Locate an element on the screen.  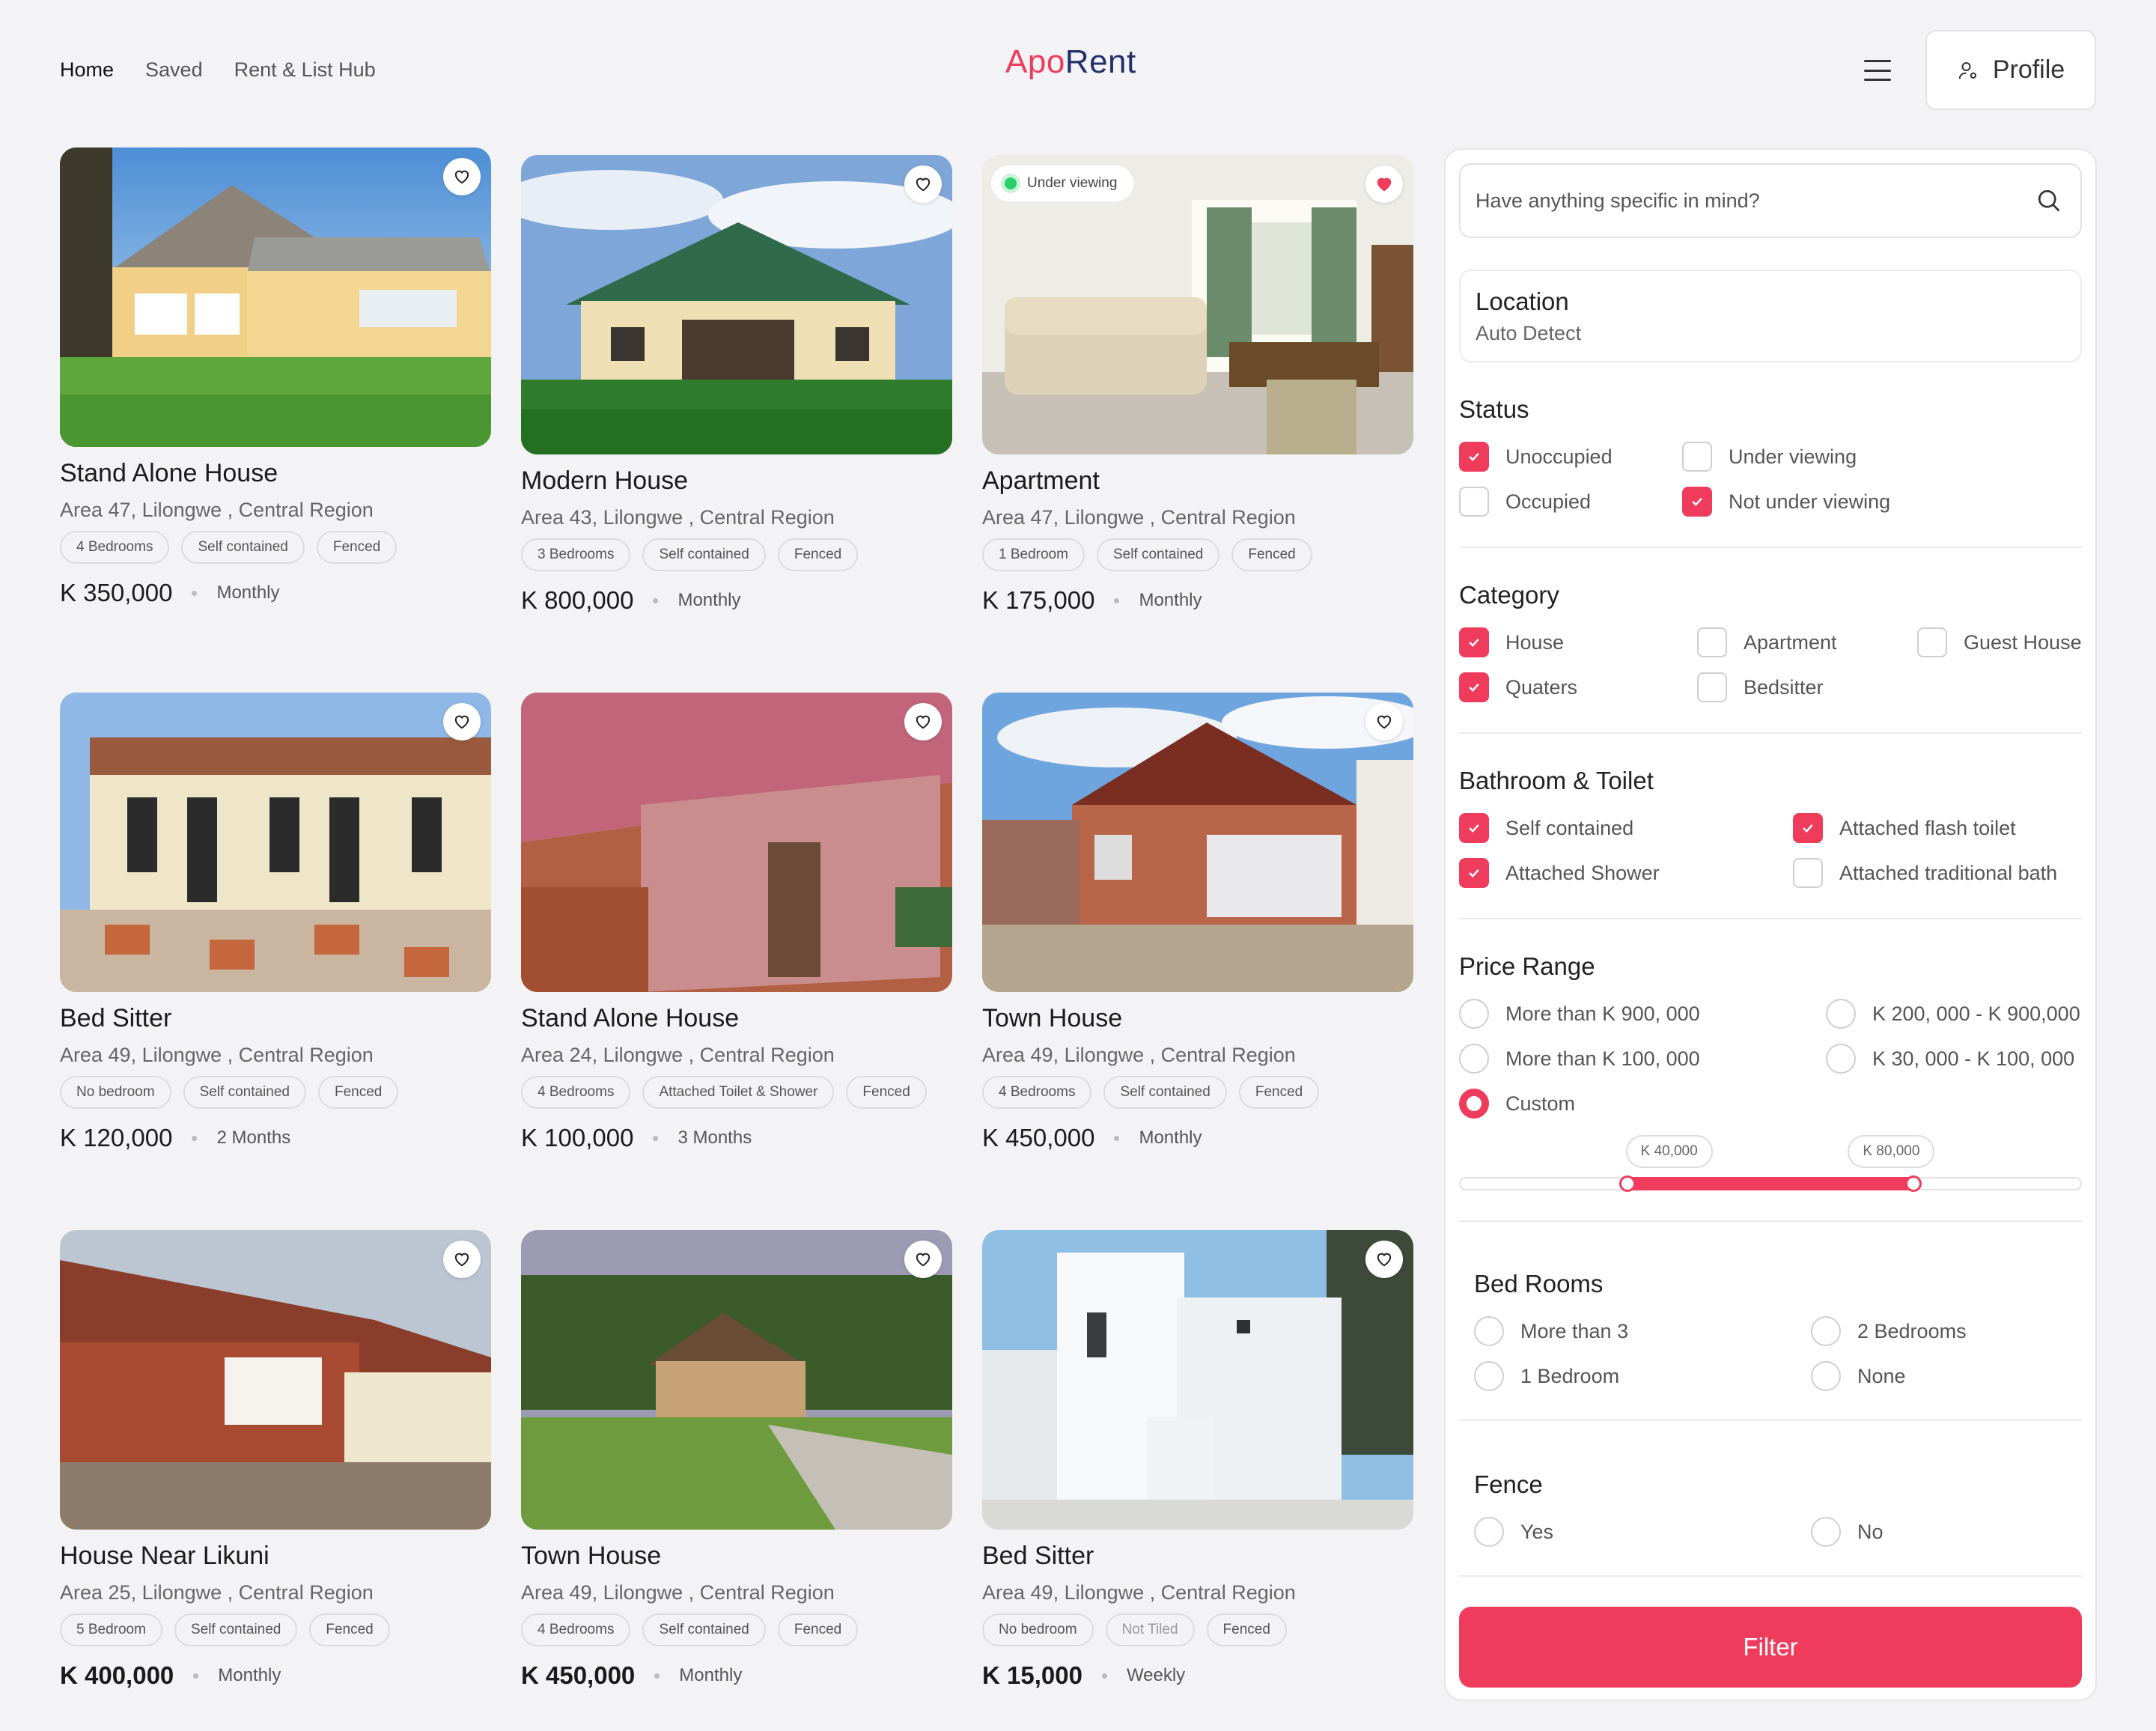
listing-period: Monthly is located at coordinates (249, 1675).